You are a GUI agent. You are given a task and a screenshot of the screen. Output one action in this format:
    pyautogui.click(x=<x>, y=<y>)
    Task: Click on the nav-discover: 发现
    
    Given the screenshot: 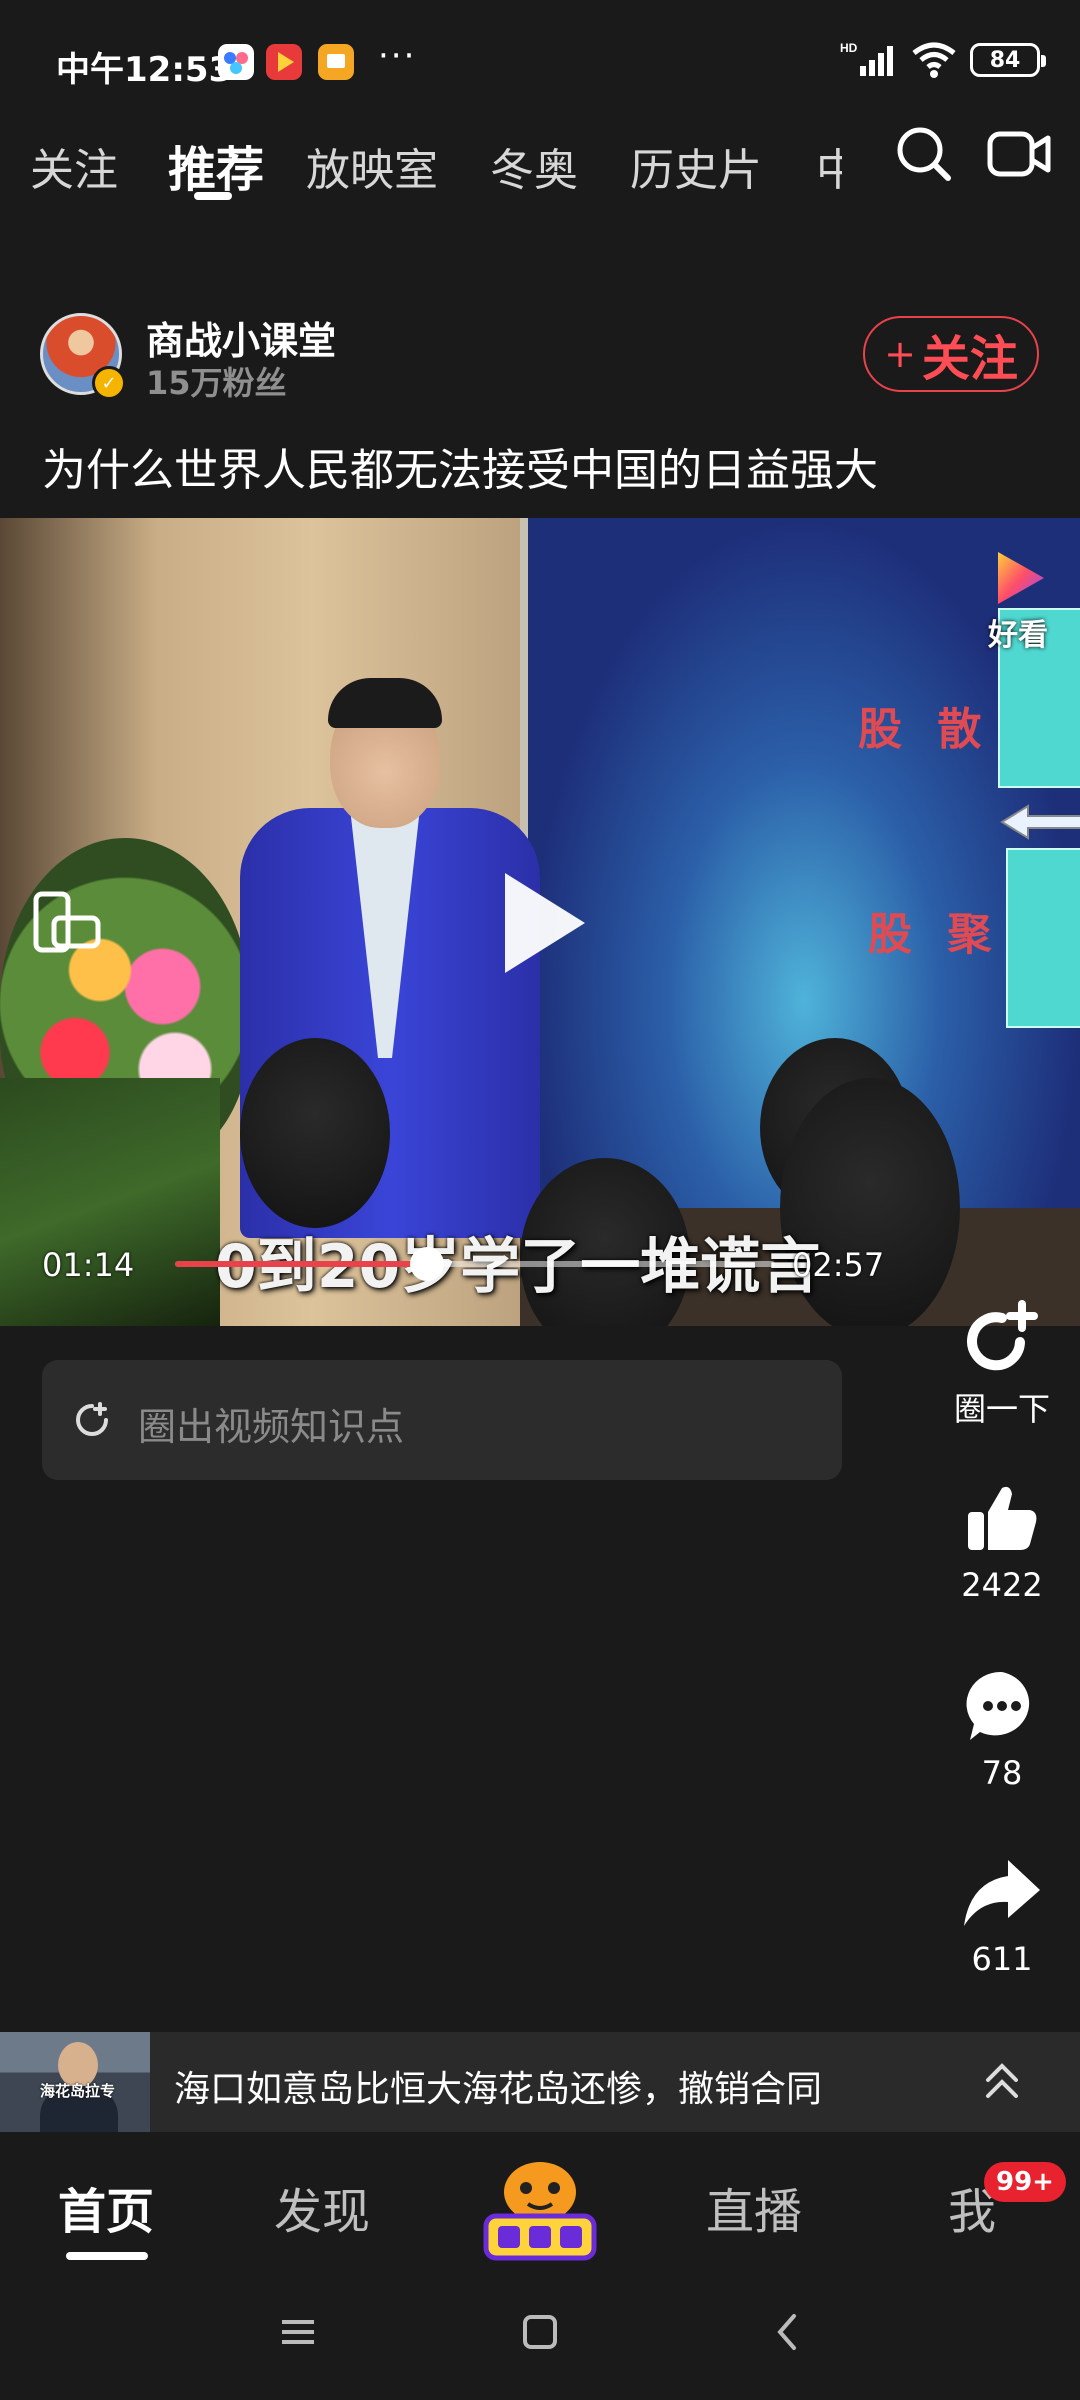 What is the action you would take?
    pyautogui.click(x=322, y=2207)
    